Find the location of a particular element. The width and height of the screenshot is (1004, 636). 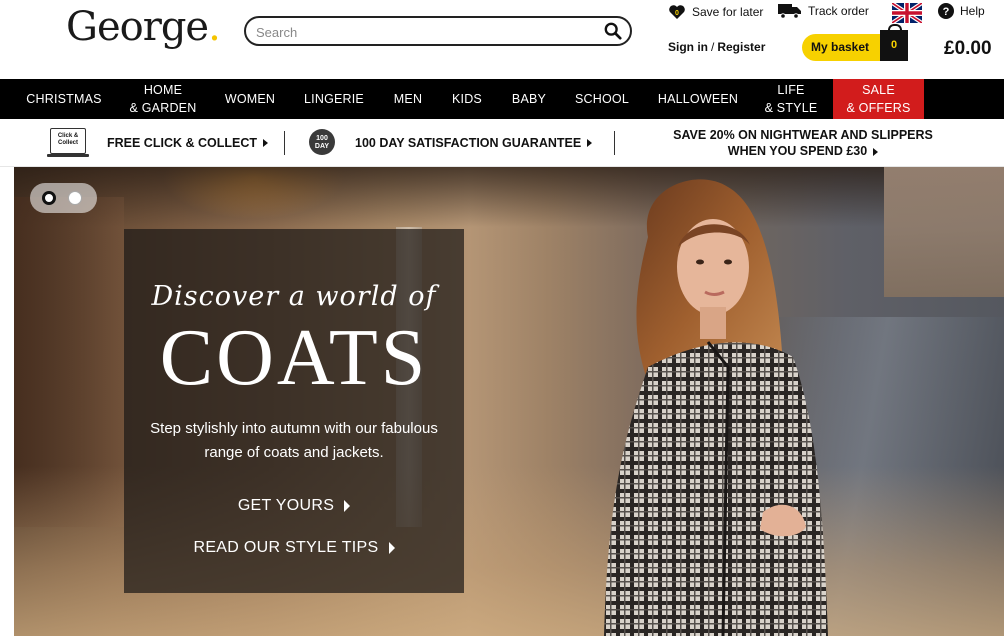

site-header: George. 0 Save for later Track order is located at coordinates (502, 39).